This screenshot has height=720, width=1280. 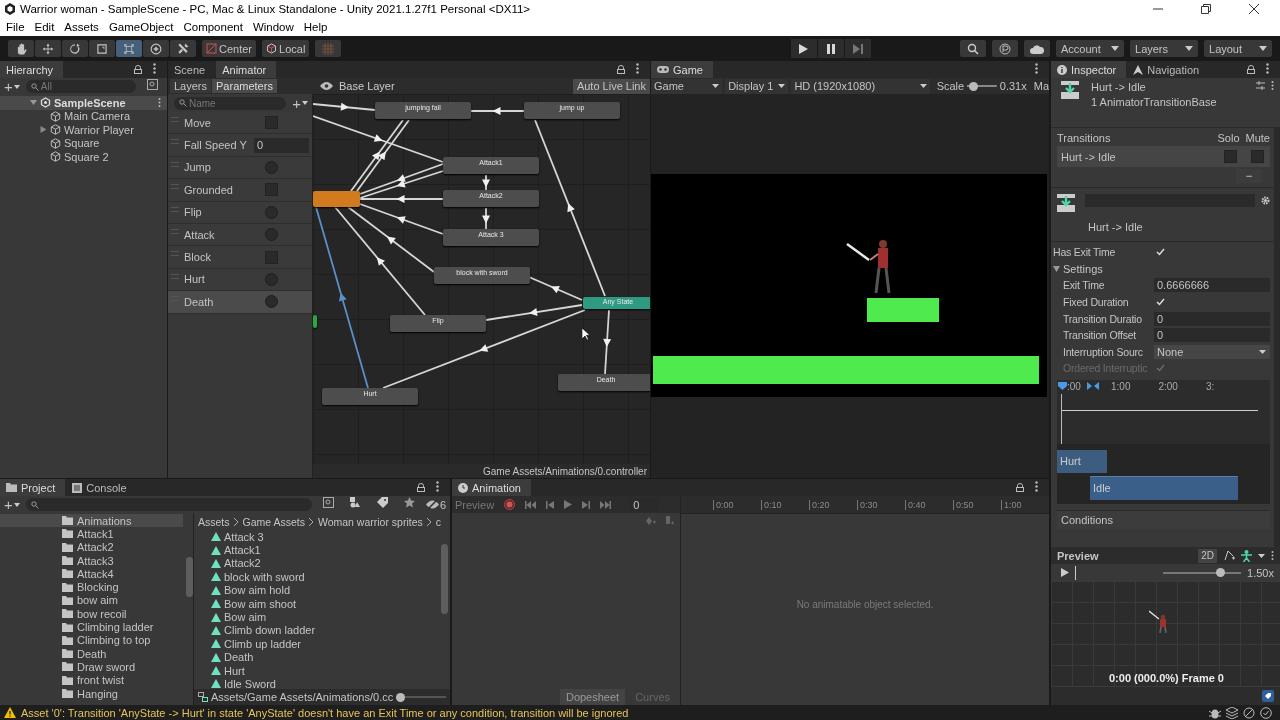 What do you see at coordinates (973, 48) in the screenshot?
I see `search-button` at bounding box center [973, 48].